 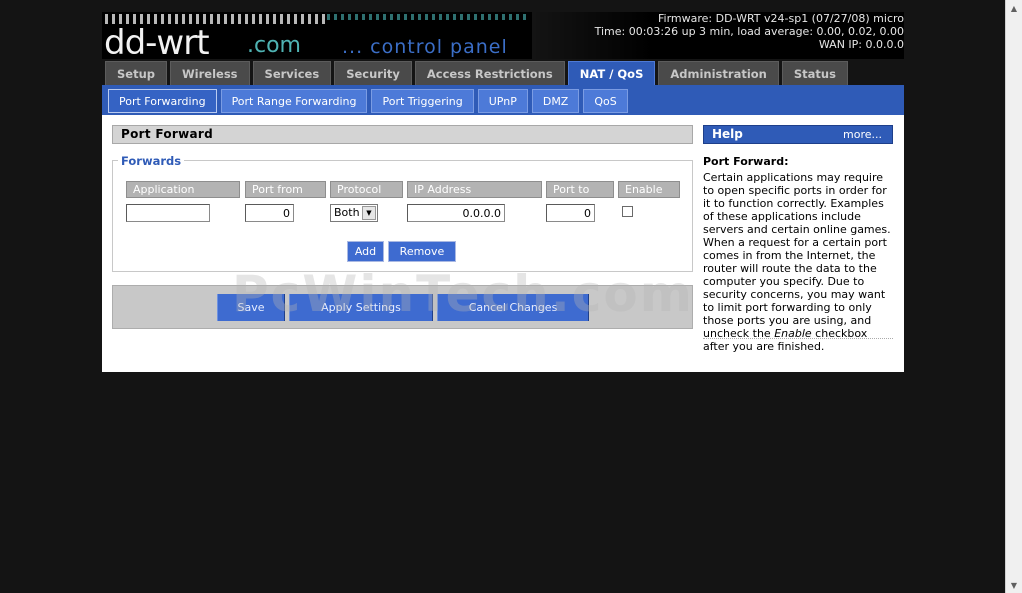 I want to click on scroll-up-icon: ▲, so click(x=1014, y=8).